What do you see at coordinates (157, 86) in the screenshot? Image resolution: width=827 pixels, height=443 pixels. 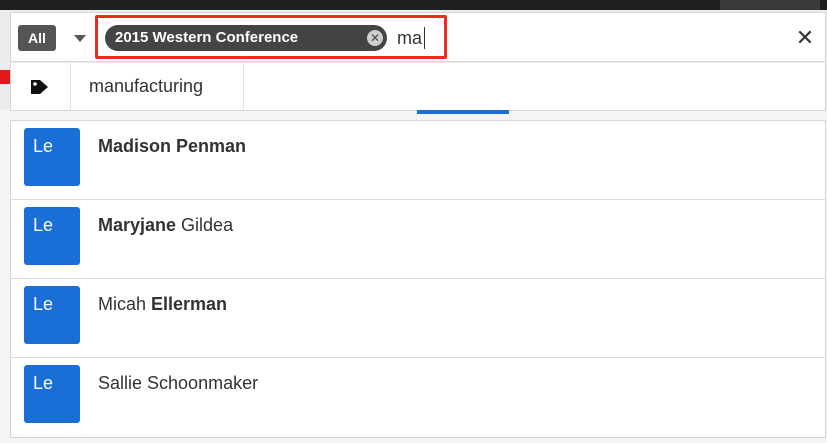 I see `tag-suggestion-item: manufacturing` at bounding box center [157, 86].